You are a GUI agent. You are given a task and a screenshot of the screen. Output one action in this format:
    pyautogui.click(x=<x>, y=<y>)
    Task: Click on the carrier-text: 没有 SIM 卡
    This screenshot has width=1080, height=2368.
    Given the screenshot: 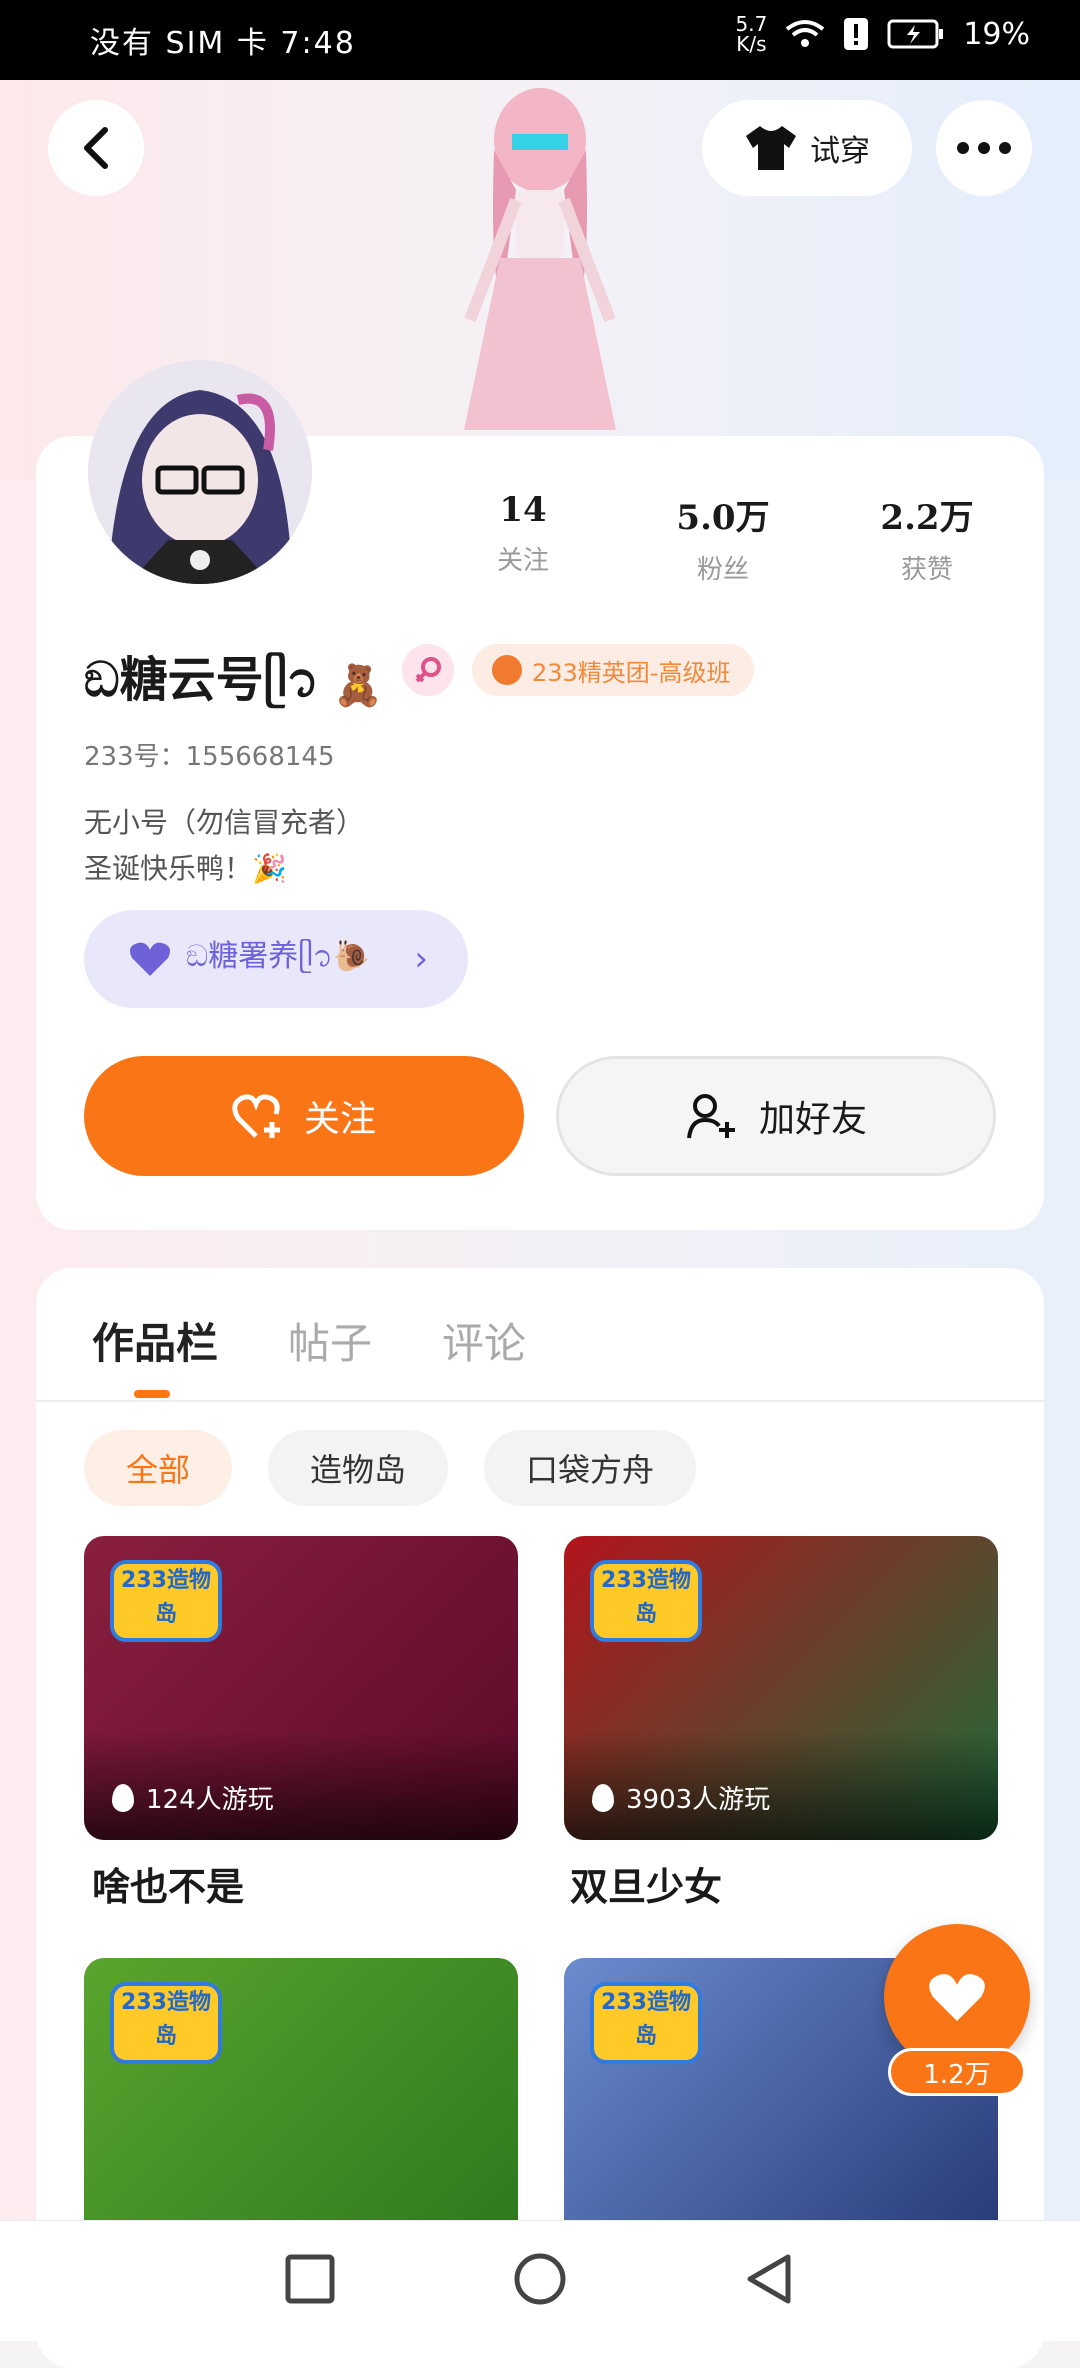 What is the action you would take?
    pyautogui.click(x=179, y=43)
    